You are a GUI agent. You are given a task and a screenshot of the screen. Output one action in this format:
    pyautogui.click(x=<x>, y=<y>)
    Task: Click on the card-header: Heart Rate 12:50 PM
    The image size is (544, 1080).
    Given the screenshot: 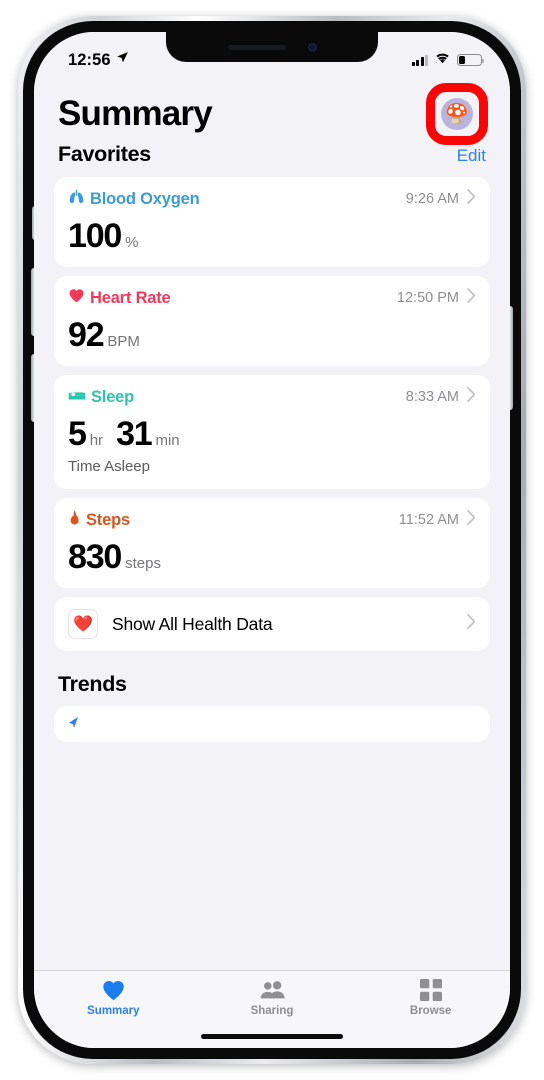 What is the action you would take?
    pyautogui.click(x=272, y=298)
    